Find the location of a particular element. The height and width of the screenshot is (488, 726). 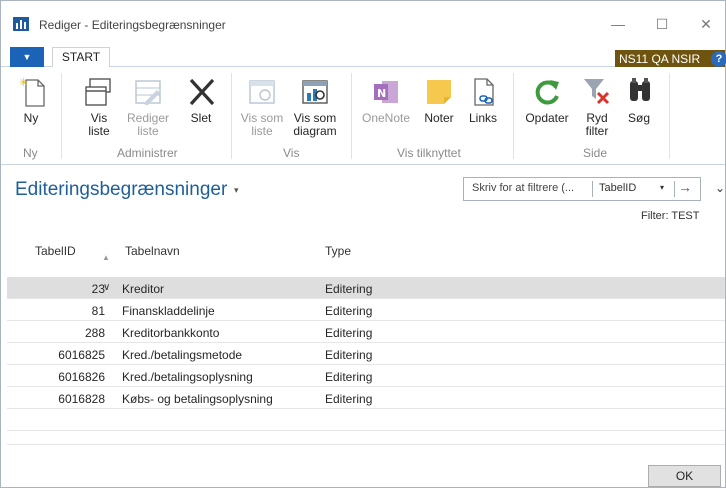

delete-x-icon is located at coordinates (202, 92).